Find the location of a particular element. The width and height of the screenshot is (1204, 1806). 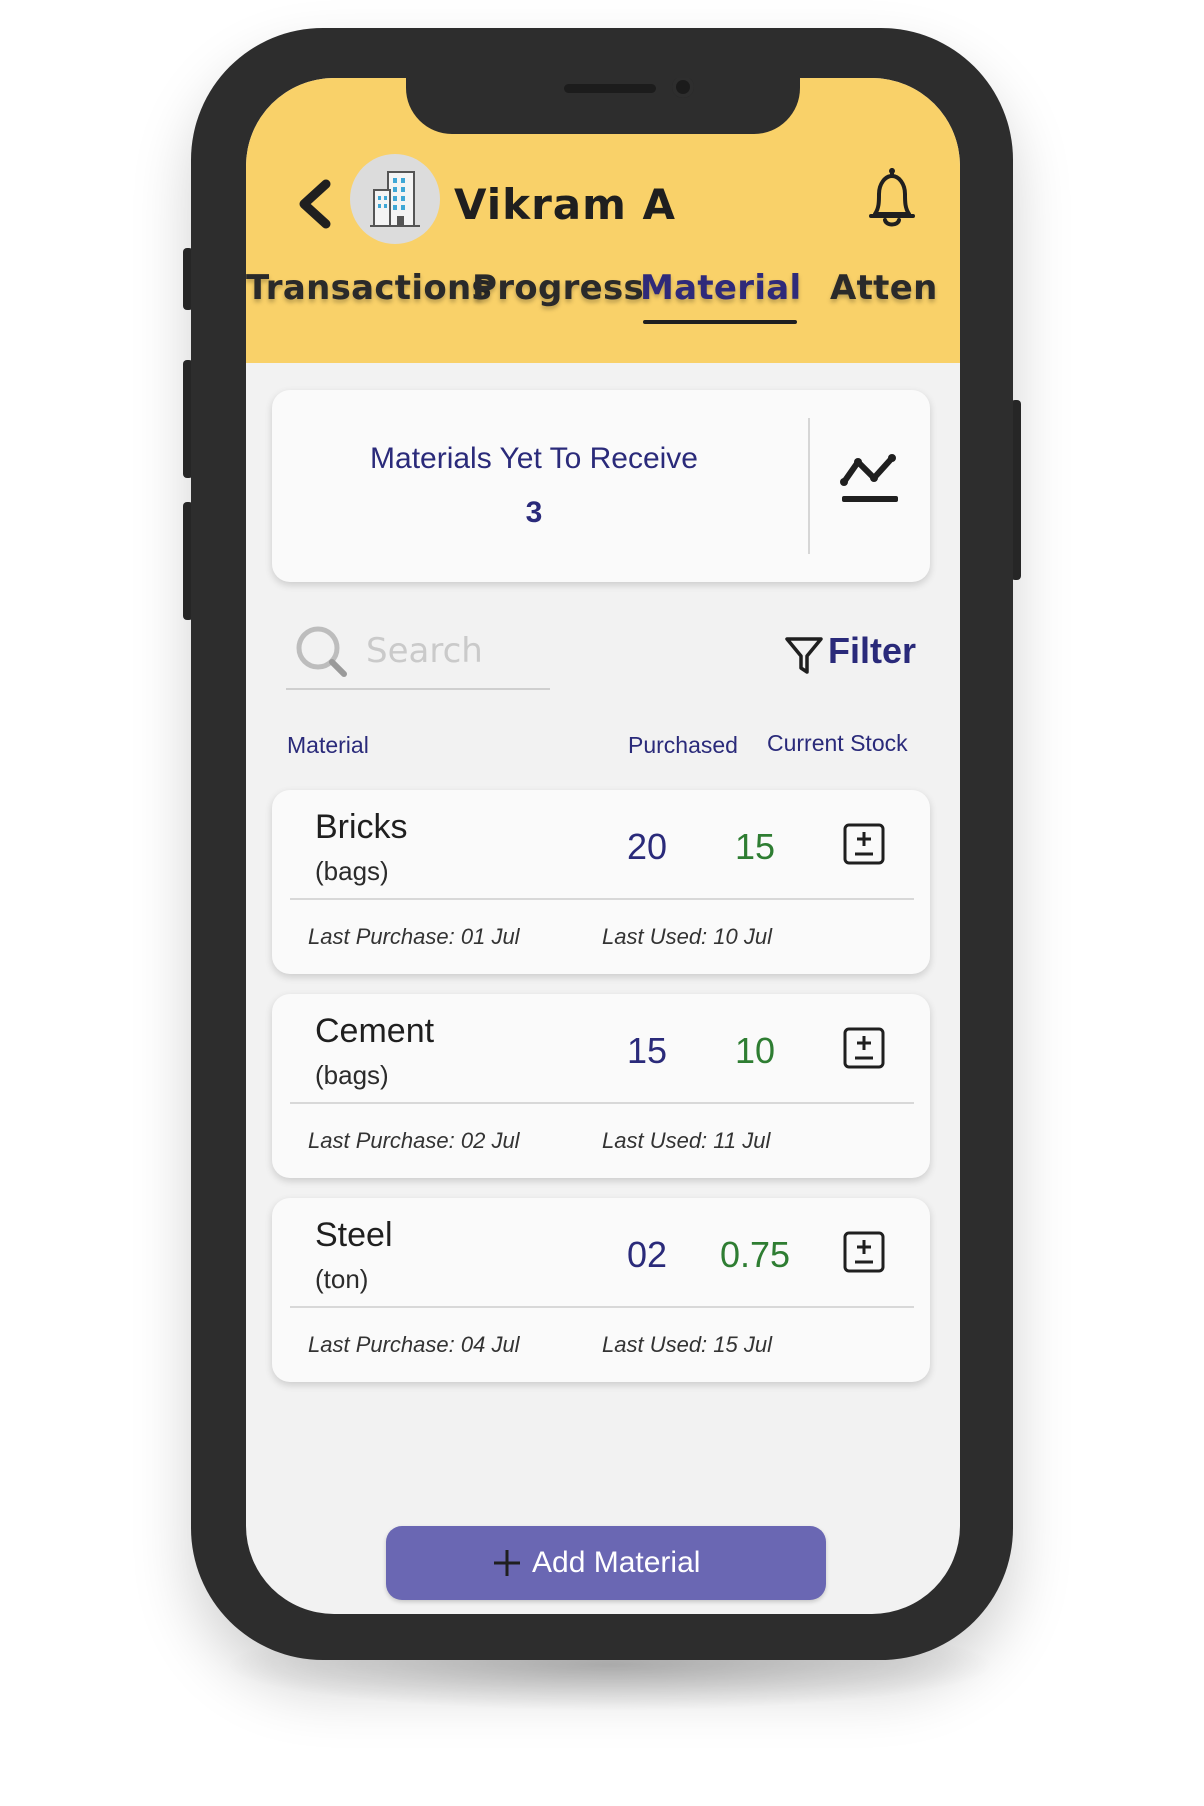

search-input is located at coordinates (456, 651).